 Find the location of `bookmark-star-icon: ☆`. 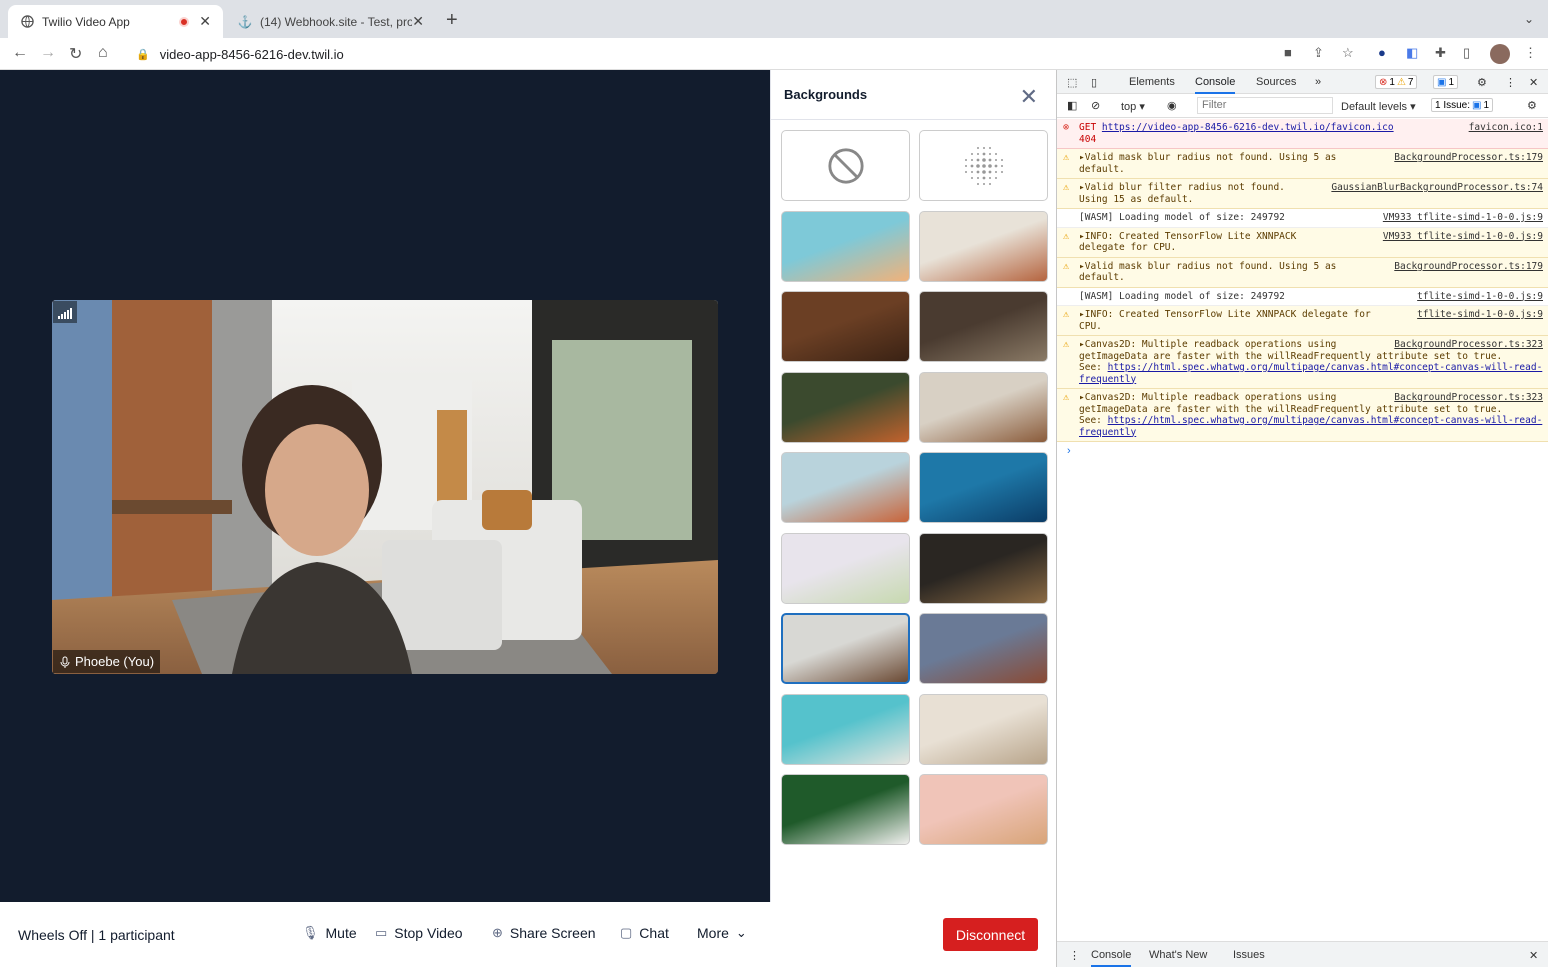

bookmark-star-icon: ☆ is located at coordinates (1348, 53).